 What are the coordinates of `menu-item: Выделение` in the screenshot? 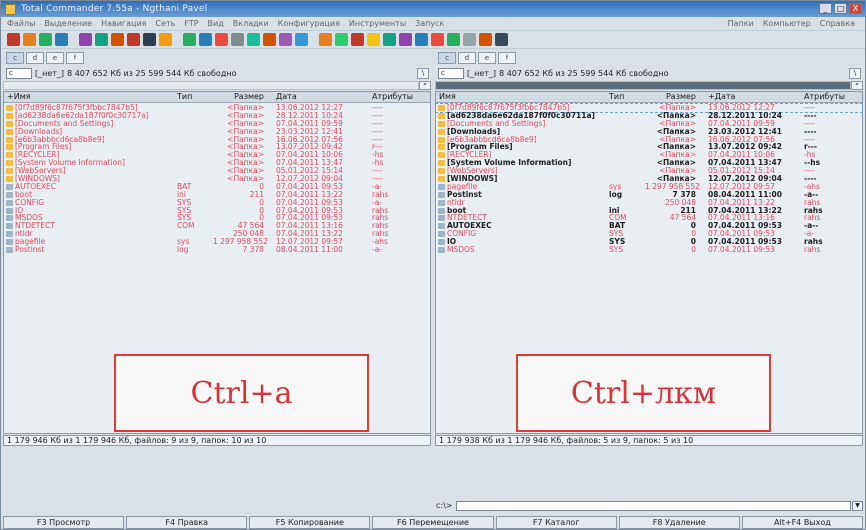 It's located at (68, 23).